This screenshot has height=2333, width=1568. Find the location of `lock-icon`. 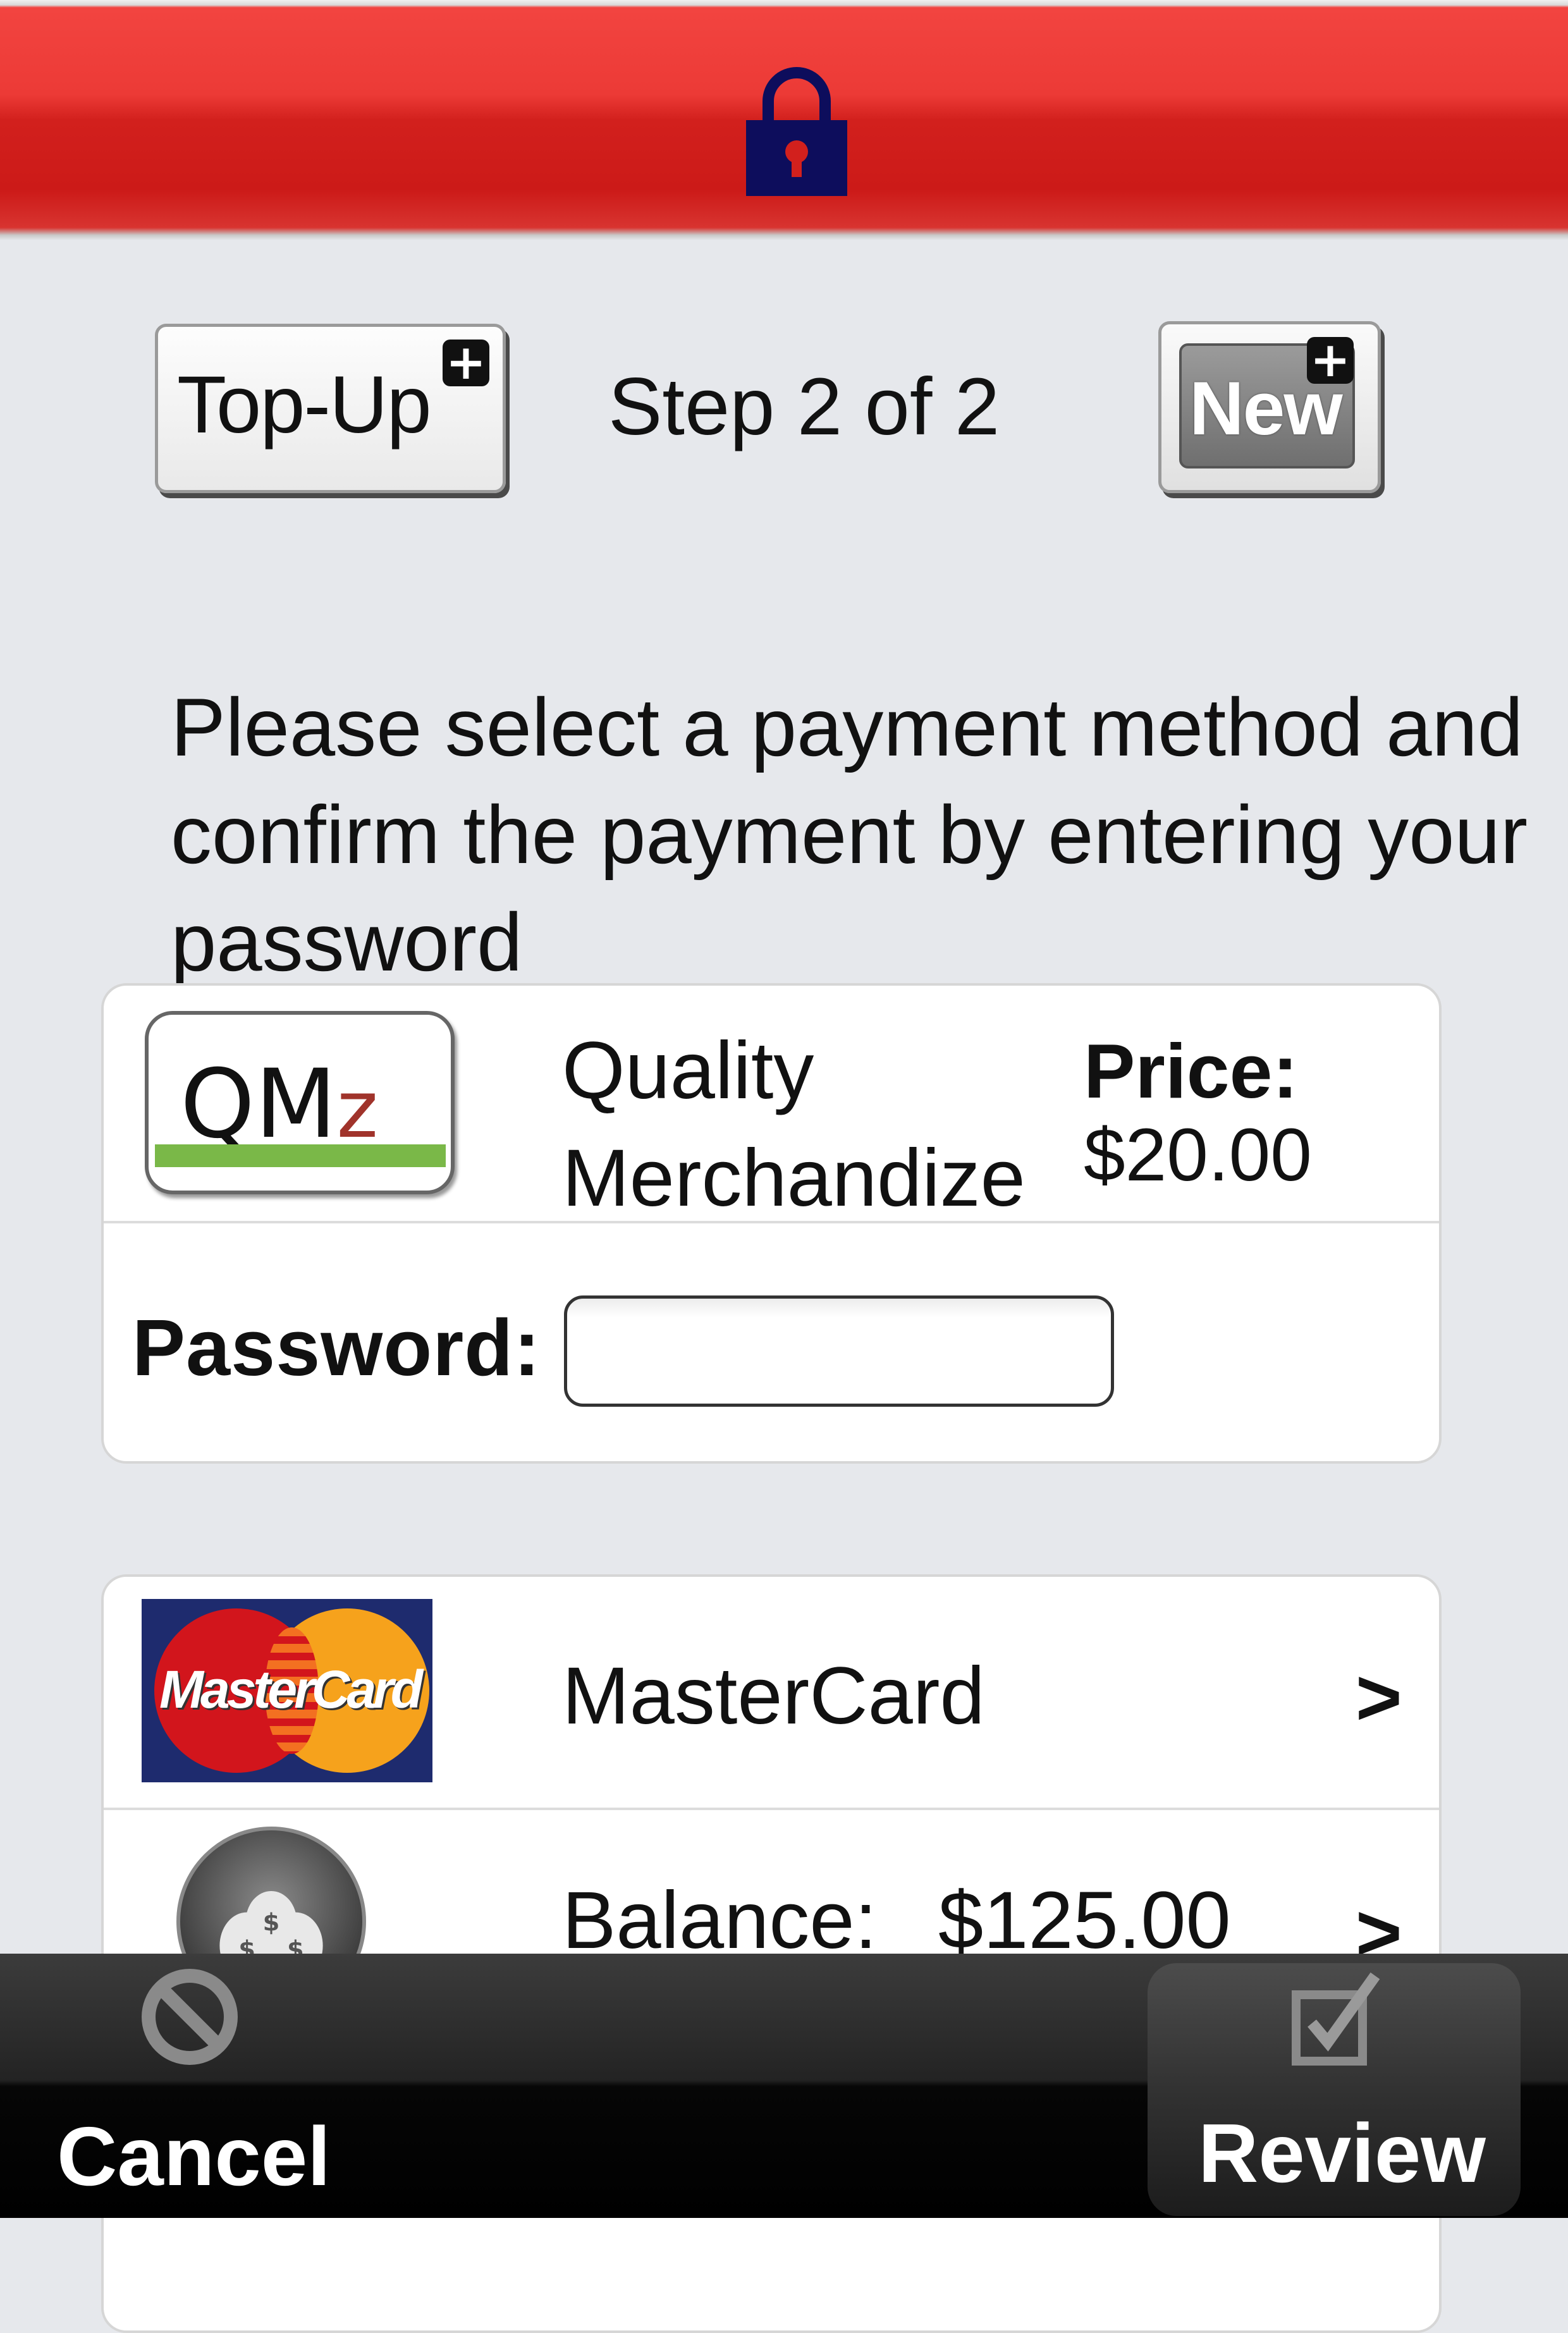

lock-icon is located at coordinates (796, 131).